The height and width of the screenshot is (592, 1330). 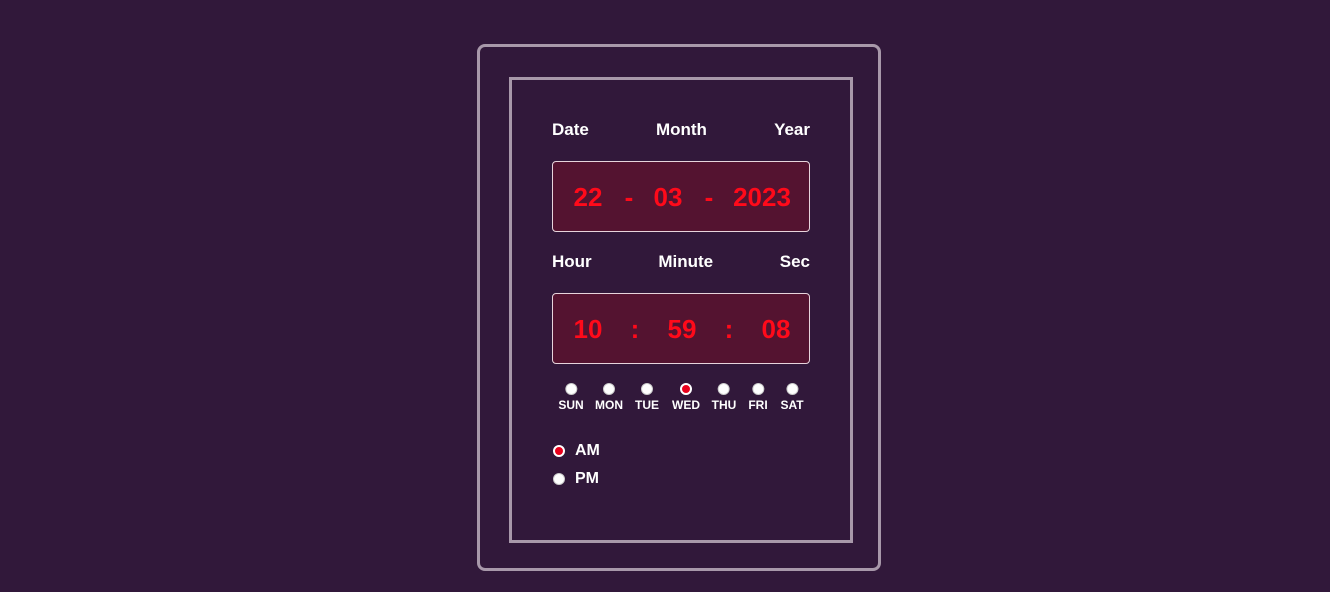 I want to click on pm-option: PM, so click(x=576, y=479).